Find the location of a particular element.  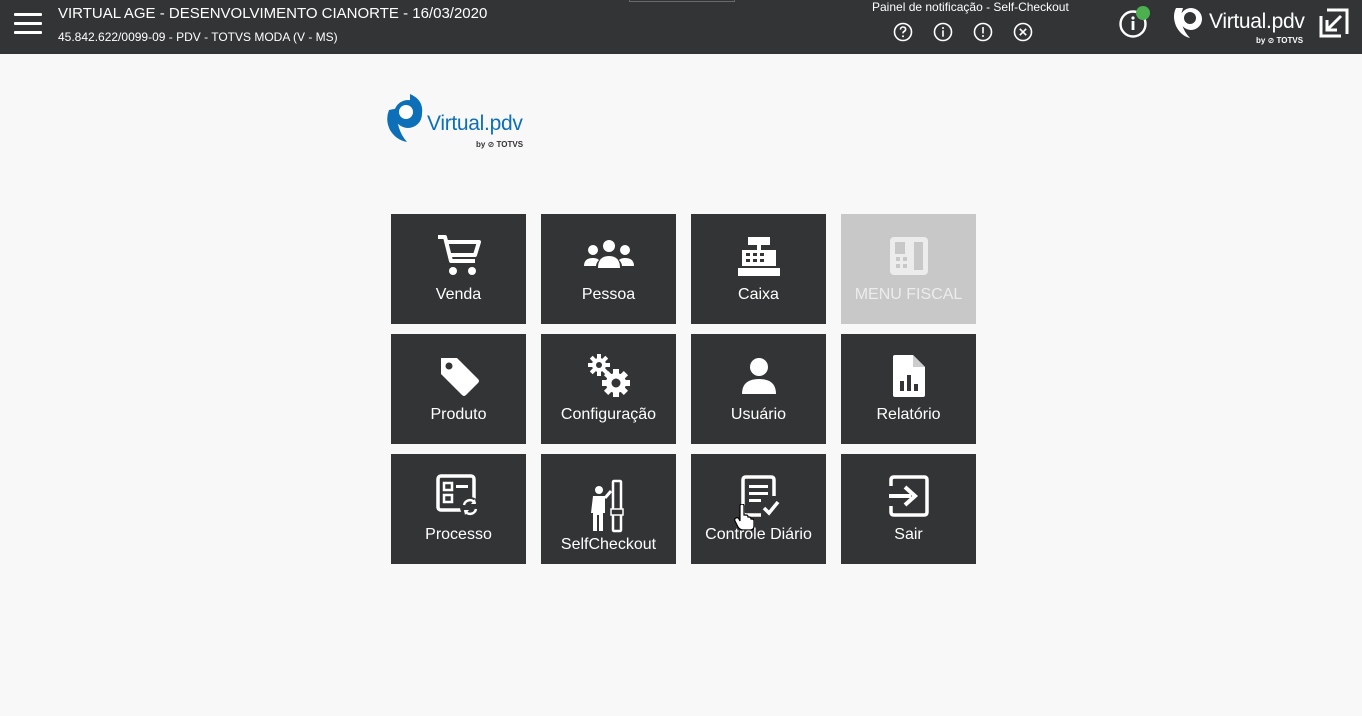

tile-configuracao: Configuração is located at coordinates (608, 389).